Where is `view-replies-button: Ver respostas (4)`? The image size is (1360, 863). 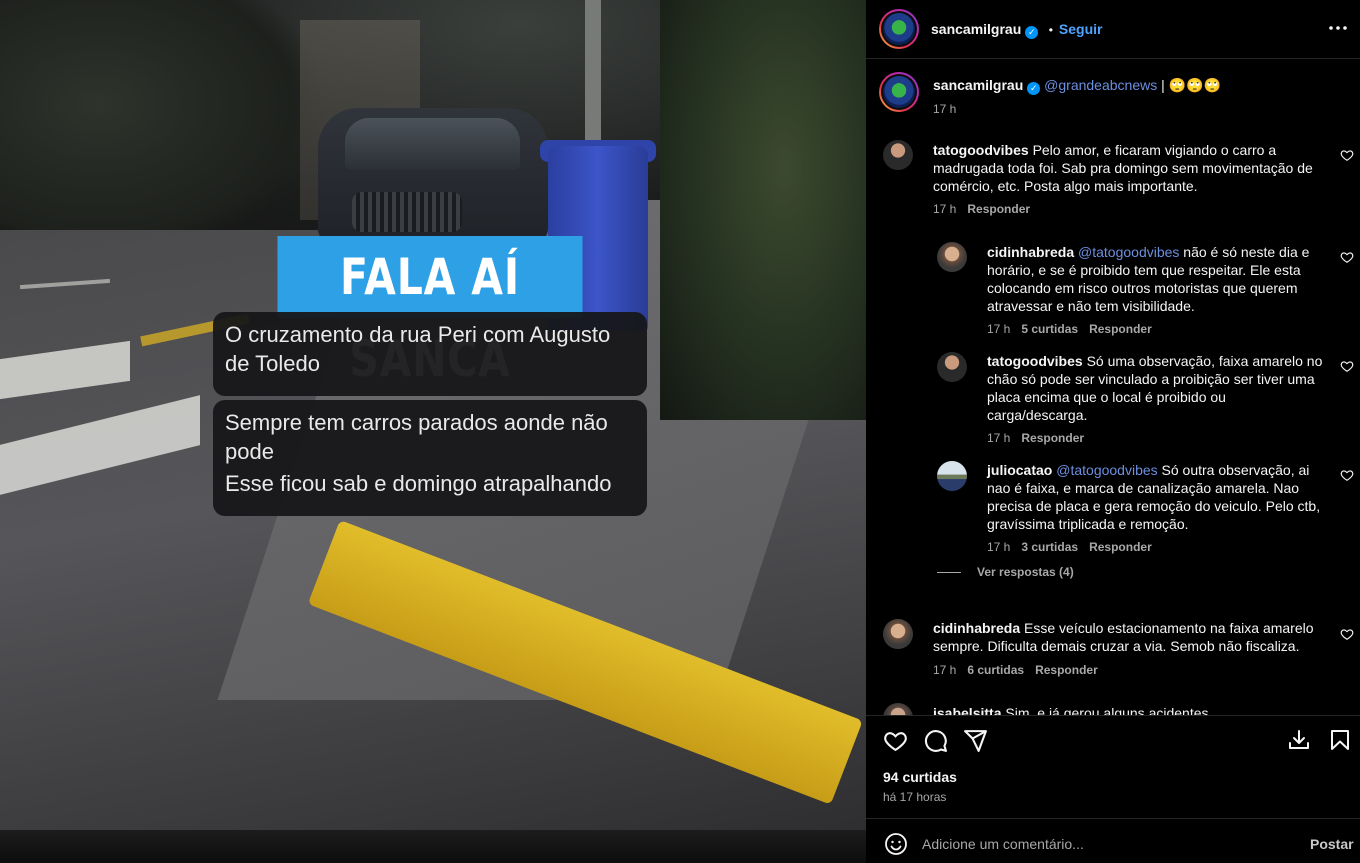 view-replies-button: Ver respostas (4) is located at coordinates (1005, 572).